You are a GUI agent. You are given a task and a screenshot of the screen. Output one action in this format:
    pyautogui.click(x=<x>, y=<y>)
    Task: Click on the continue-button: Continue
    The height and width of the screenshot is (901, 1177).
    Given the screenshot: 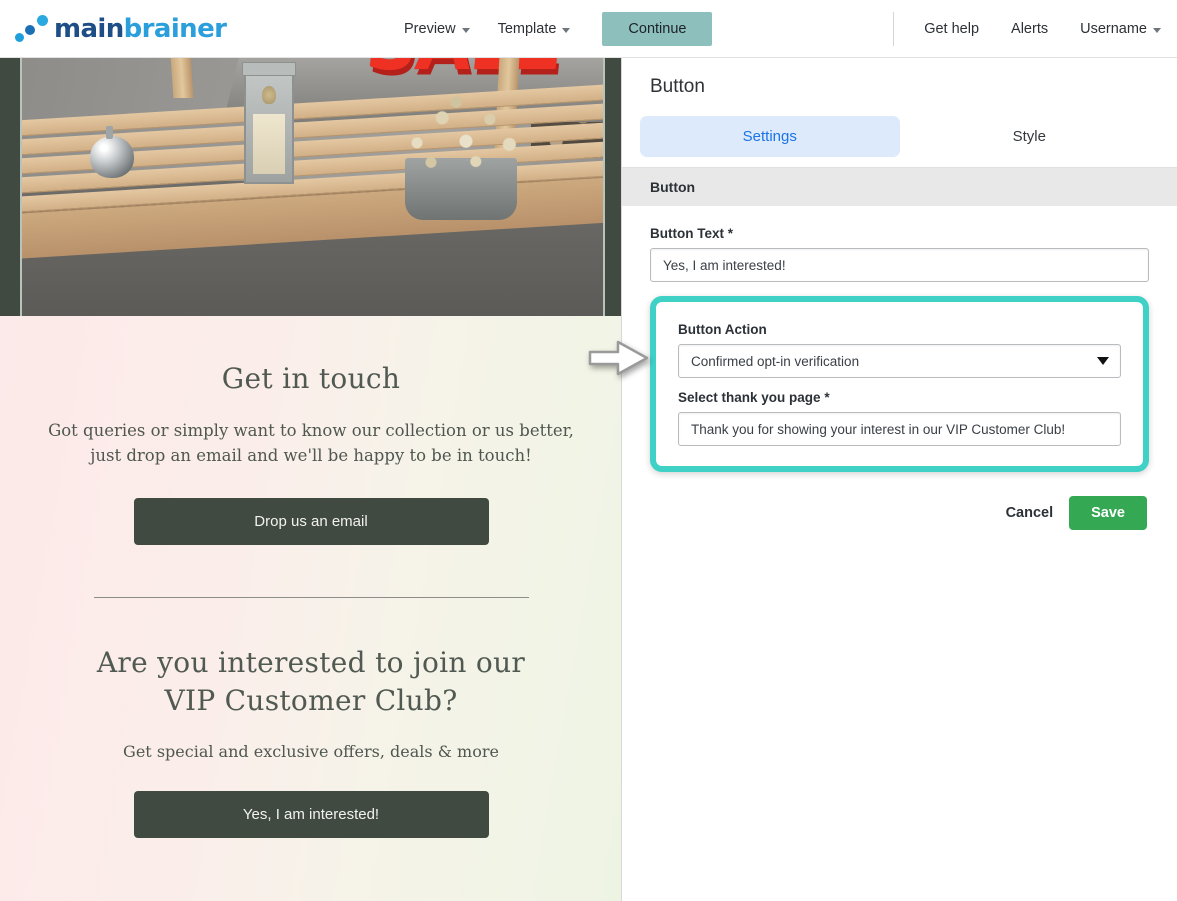 What is the action you would take?
    pyautogui.click(x=657, y=29)
    